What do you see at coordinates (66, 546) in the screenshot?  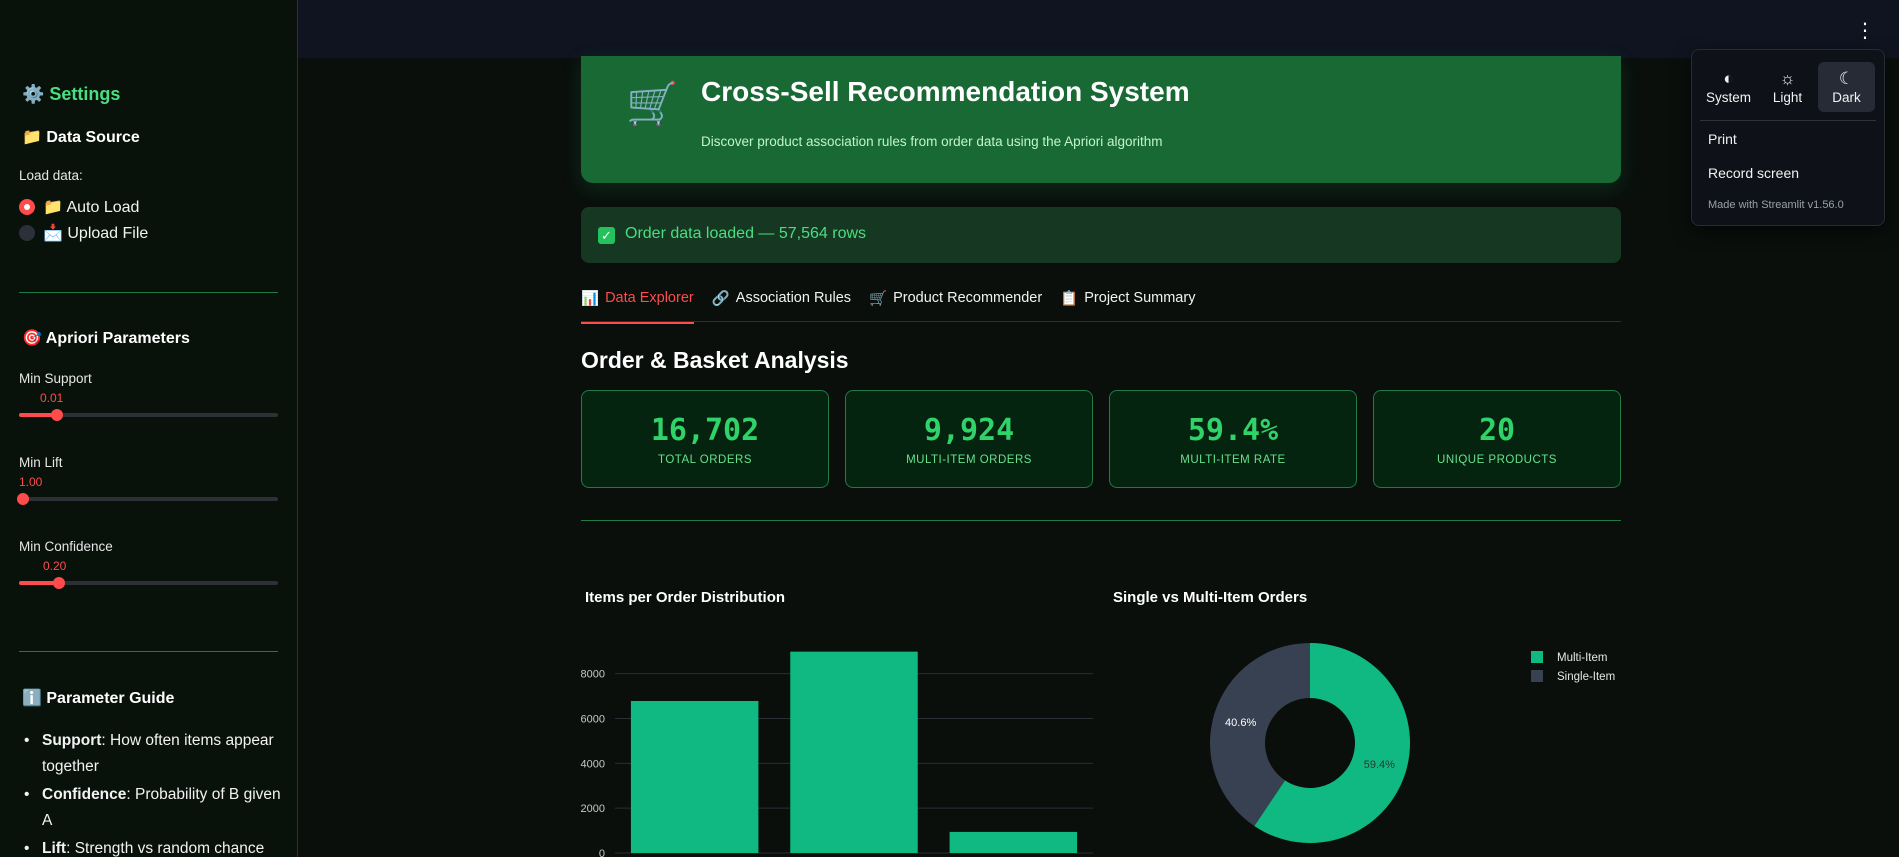 I see `slider-label-min-confidence: Min Confidence` at bounding box center [66, 546].